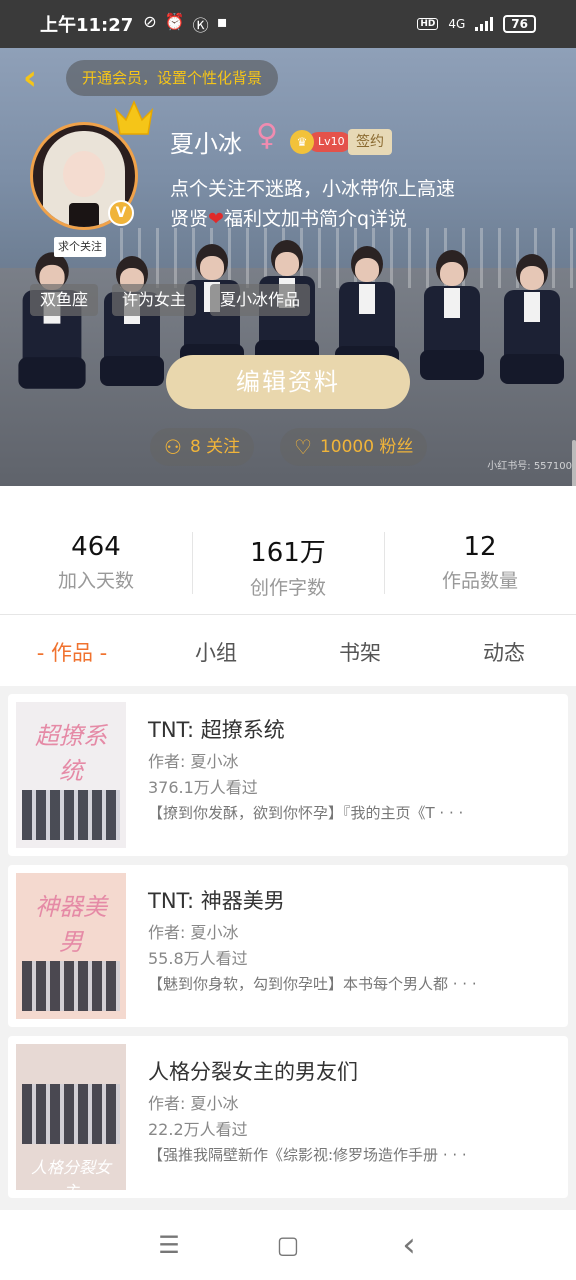 The height and width of the screenshot is (1280, 576). I want to click on hd-icon: HD, so click(428, 24).